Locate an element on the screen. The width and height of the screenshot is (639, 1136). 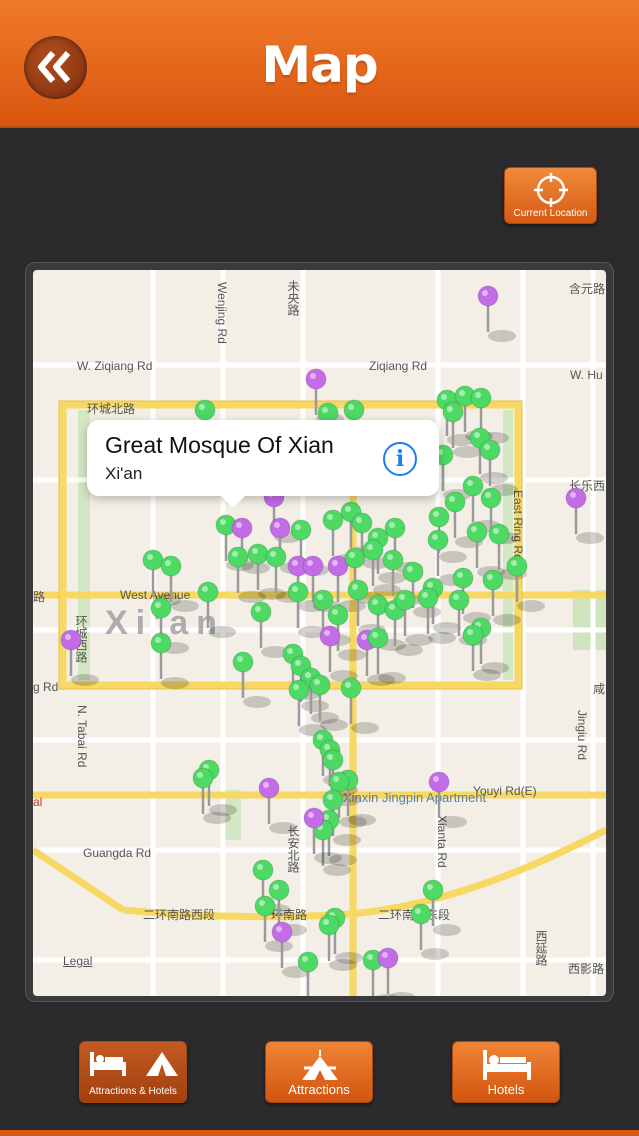
tab-hotels: Hotels is located at coordinates (506, 1072).